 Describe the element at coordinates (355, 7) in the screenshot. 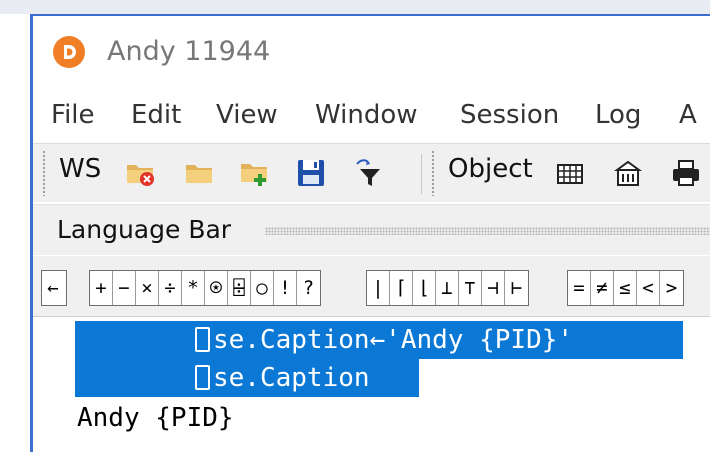

I see `desktop-background` at that location.